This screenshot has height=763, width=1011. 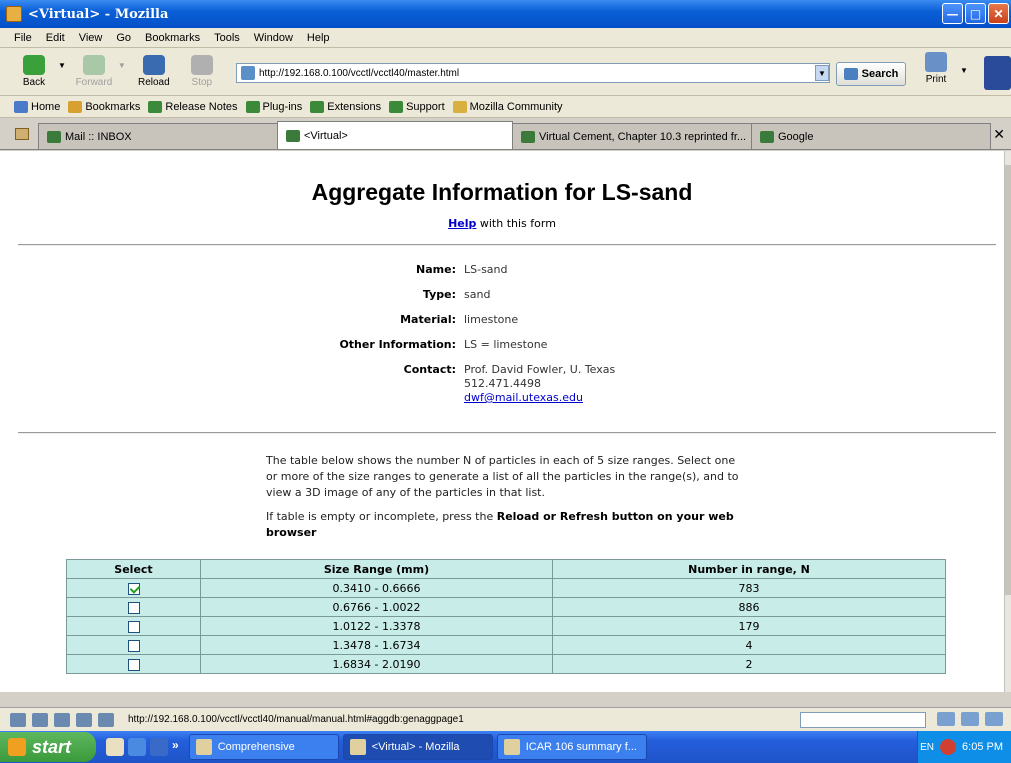 I want to click on connection-icon, so click(x=946, y=719).